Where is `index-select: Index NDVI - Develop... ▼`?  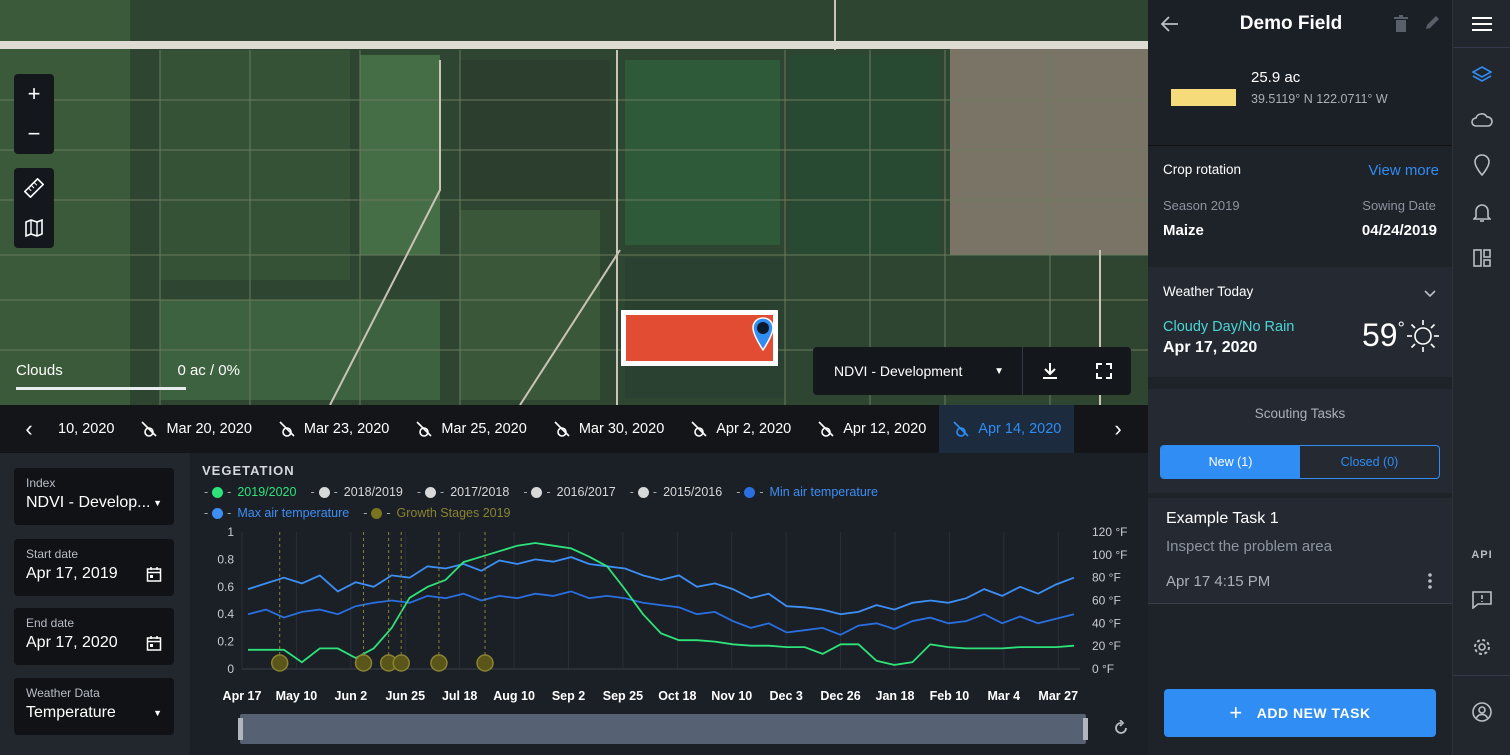 index-select: Index NDVI - Develop... ▼ is located at coordinates (94, 496).